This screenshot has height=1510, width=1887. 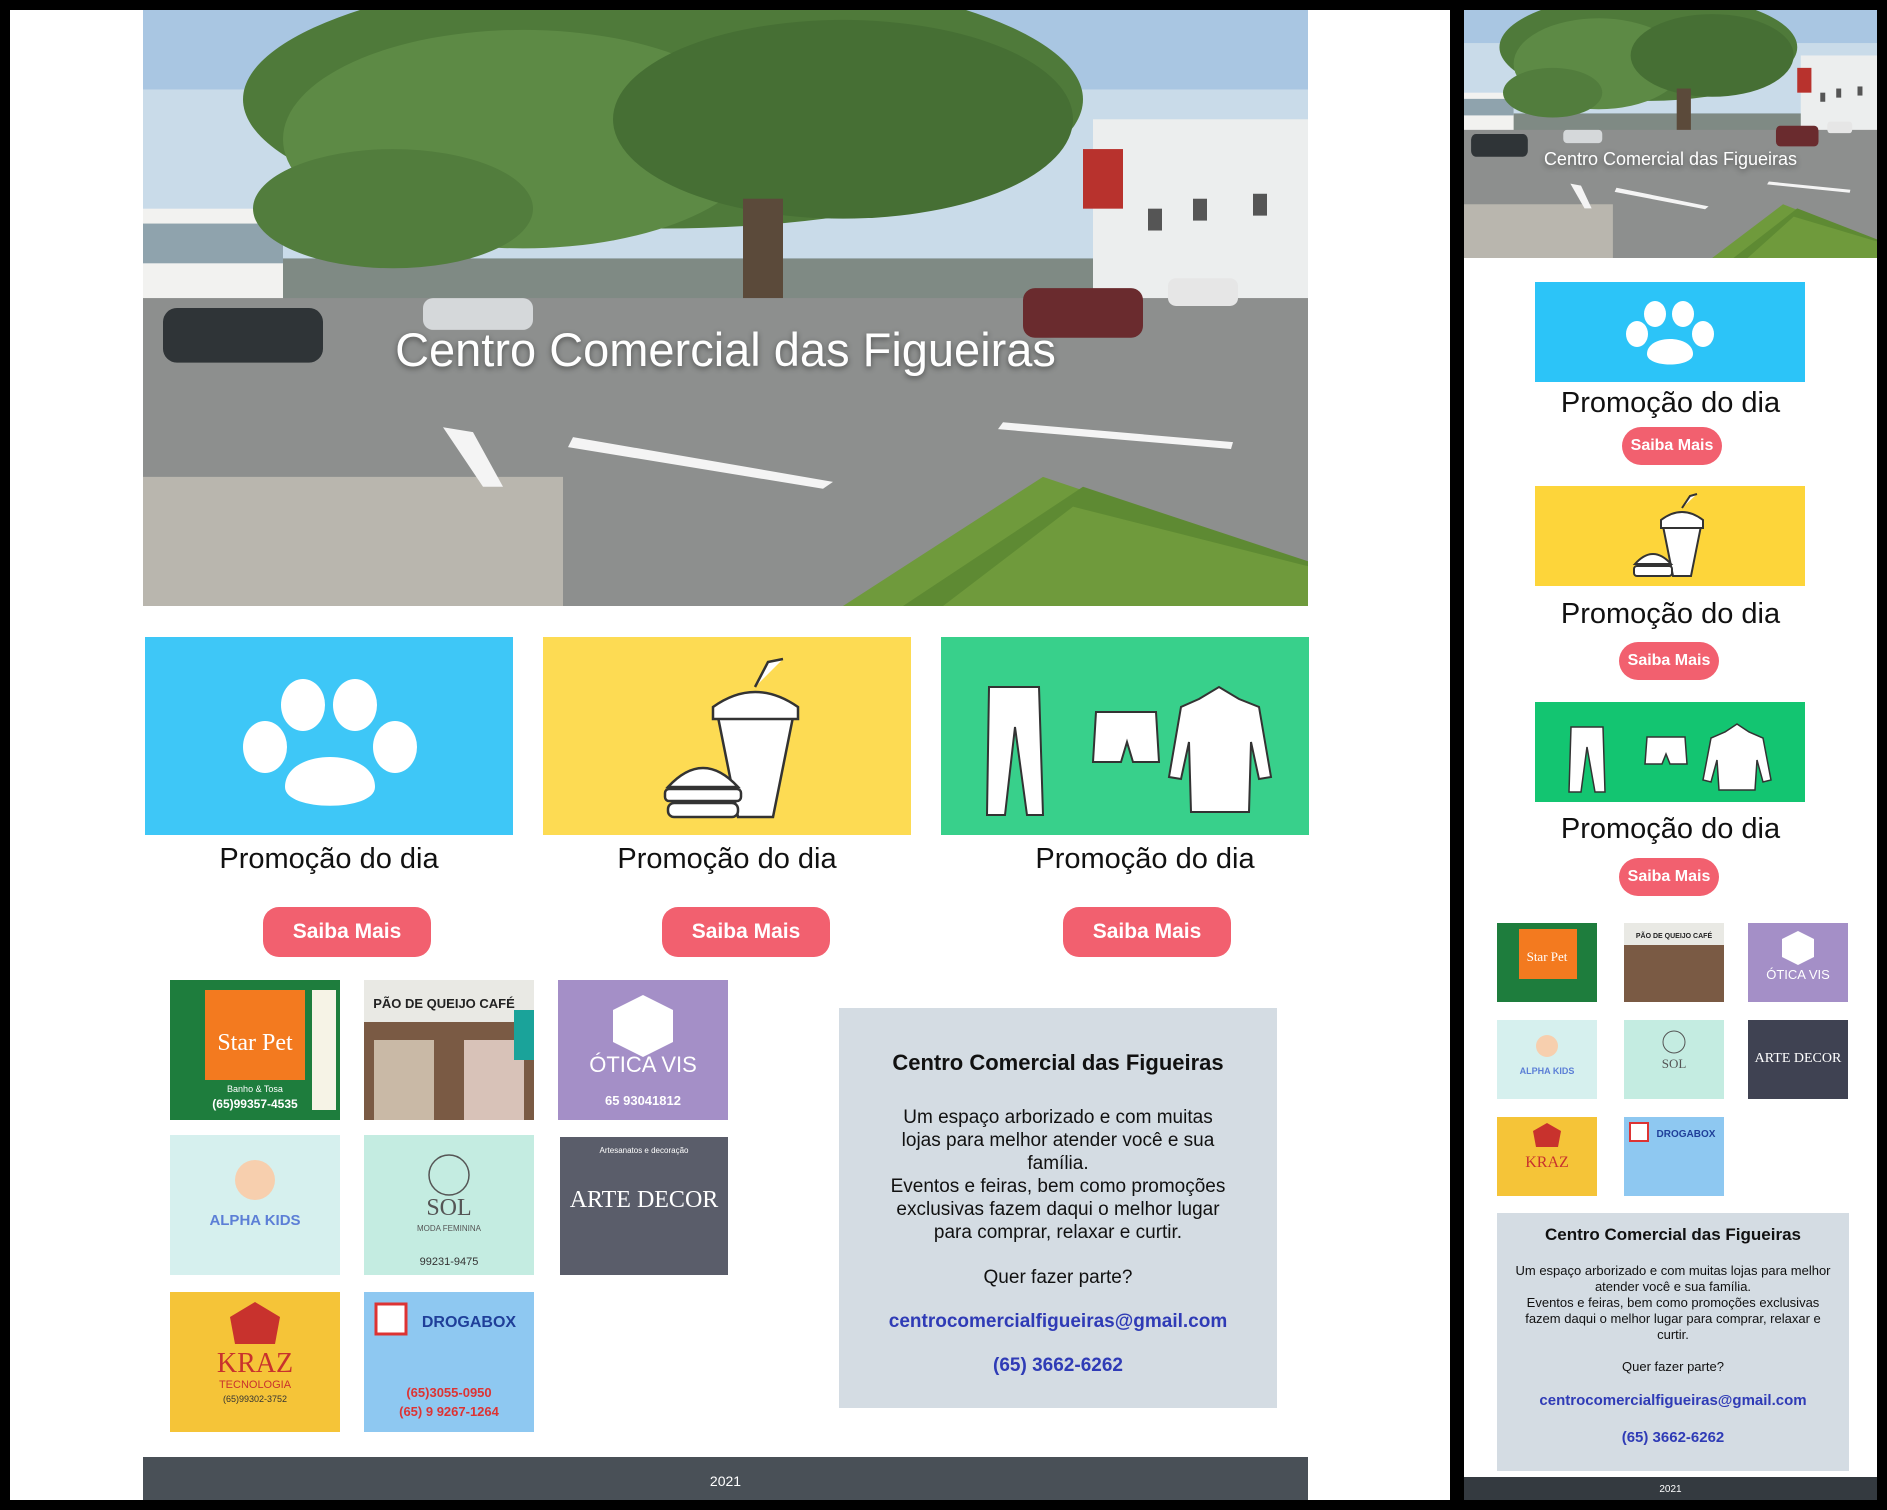 I want to click on kraz-line-1: TECNOLOGIA, so click(x=255, y=1385).